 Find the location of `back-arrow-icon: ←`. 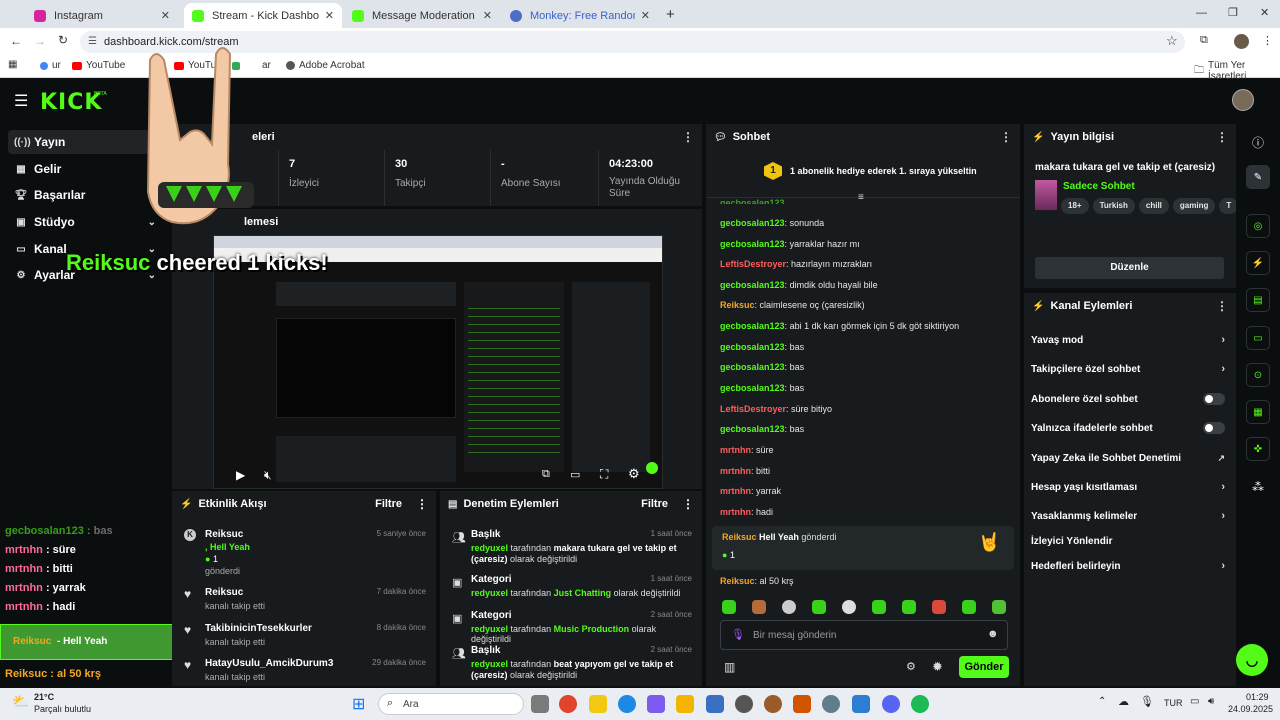

back-arrow-icon: ← is located at coordinates (16, 41).